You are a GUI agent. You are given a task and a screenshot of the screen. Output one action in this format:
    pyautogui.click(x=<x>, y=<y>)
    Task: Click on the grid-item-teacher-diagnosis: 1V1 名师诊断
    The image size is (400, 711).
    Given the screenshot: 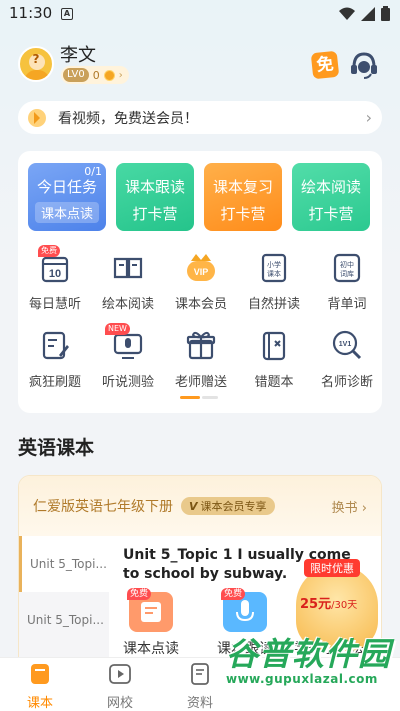 What is the action you would take?
    pyautogui.click(x=347, y=358)
    